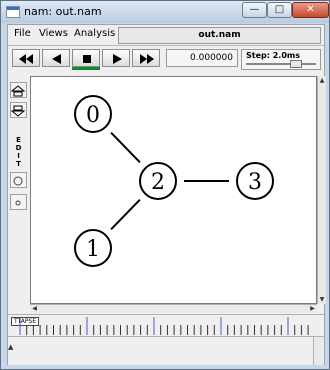 The width and height of the screenshot is (330, 370). I want to click on zoom-out-button, so click(18, 110).